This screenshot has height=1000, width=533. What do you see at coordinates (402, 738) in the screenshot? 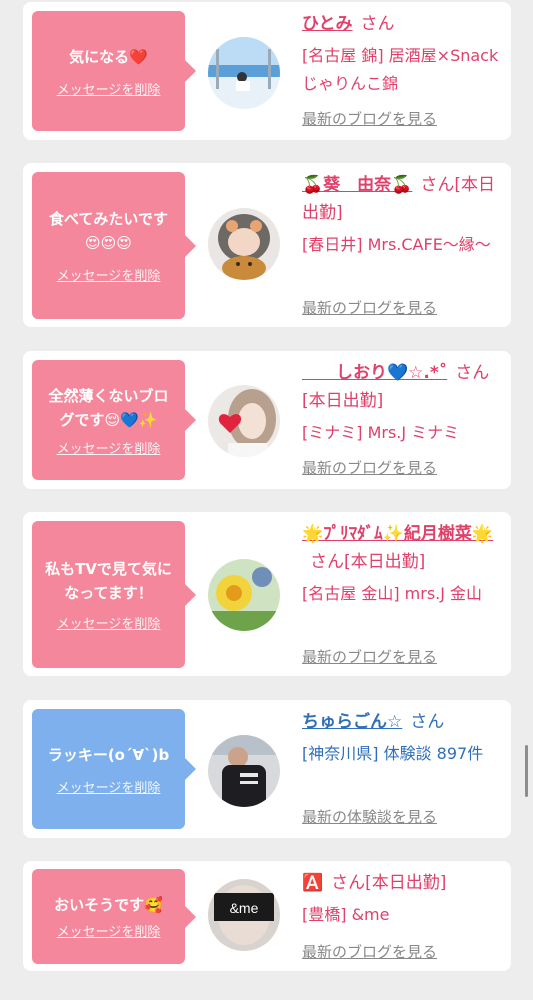
I see `cast-info: ちゅらごん☆ さん [神奈川県] 体験談 897件` at bounding box center [402, 738].